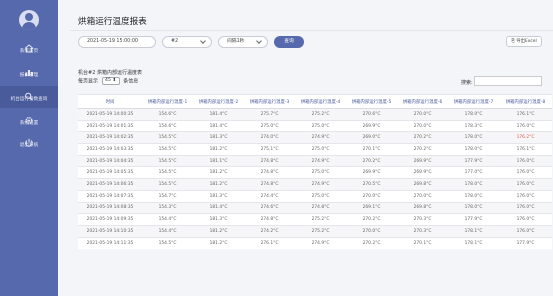 This screenshot has width=553, height=296. I want to click on temperature-cell: 274.2°C, so click(269, 231).